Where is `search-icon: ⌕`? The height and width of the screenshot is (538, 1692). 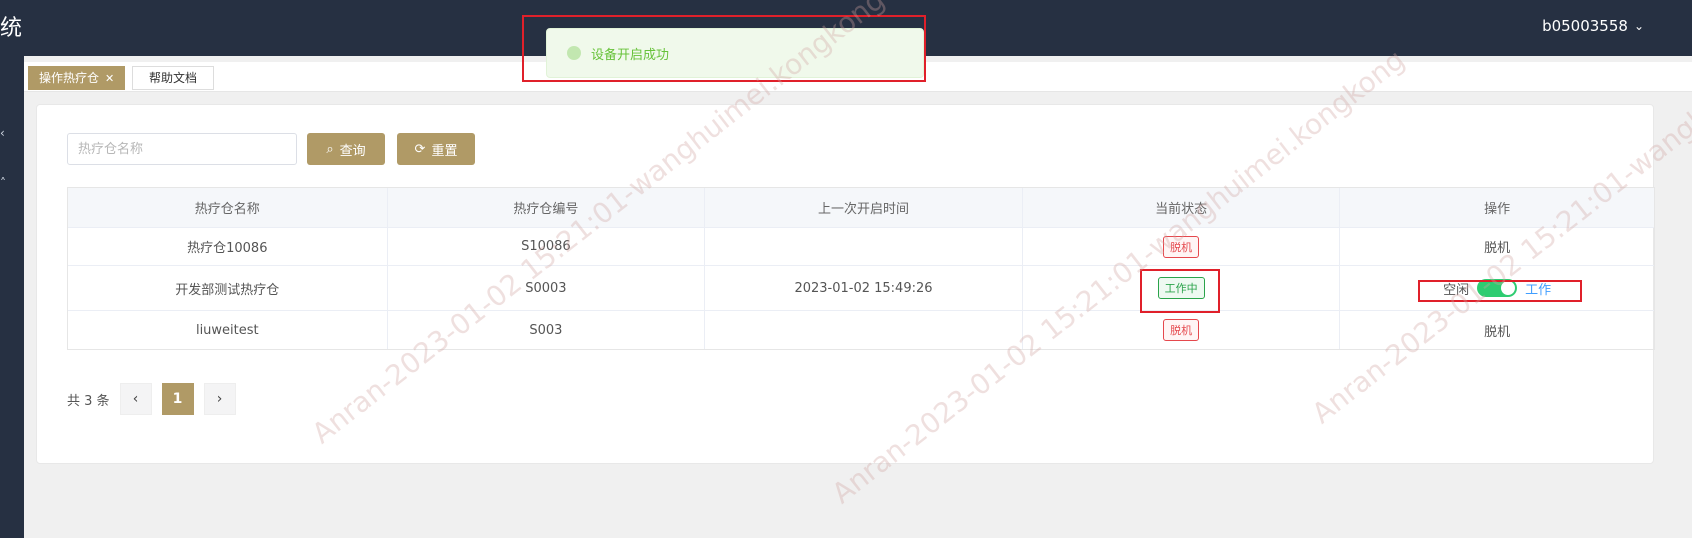
search-icon: ⌕ is located at coordinates (330, 149).